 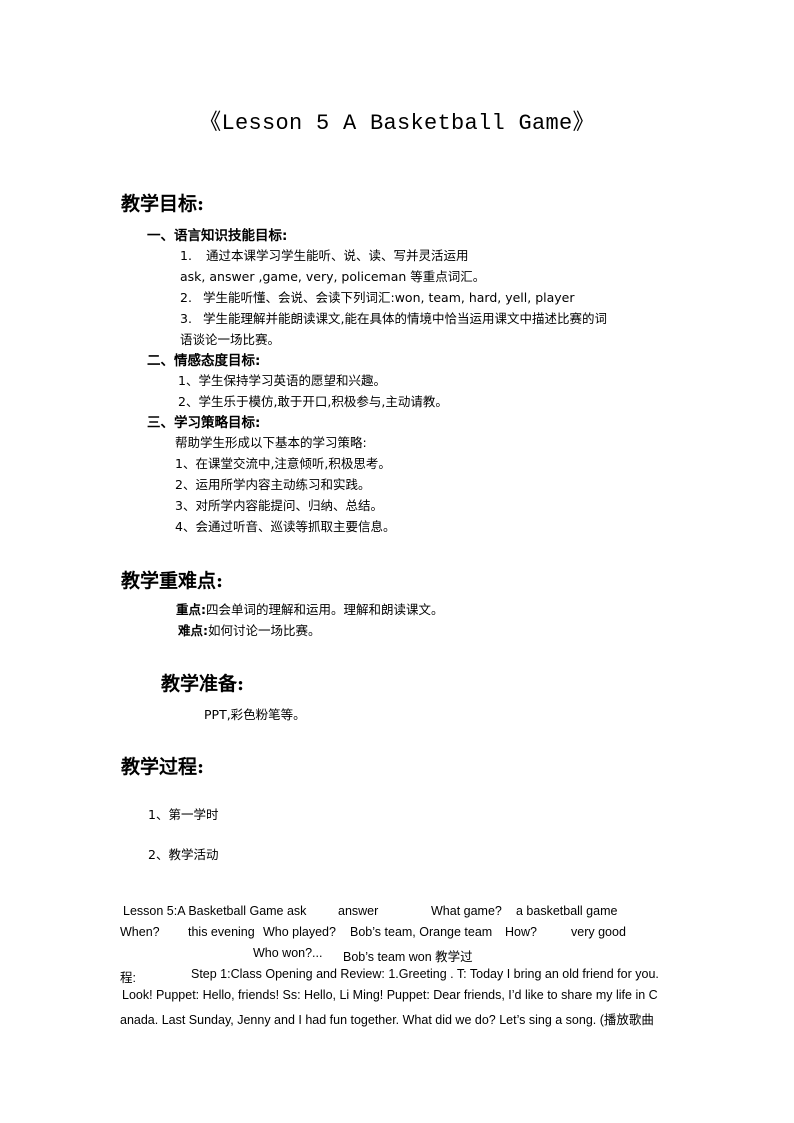 I want to click on strategy-item-4: 4、会通过听音、巡读等抓取主要信息。, so click(x=285, y=526).